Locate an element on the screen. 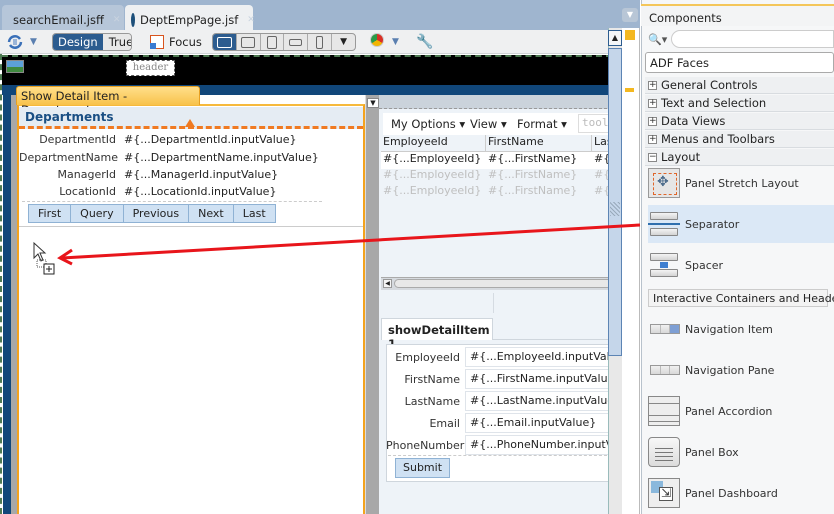 Image resolution: width=834 pixels, height=514 pixels. design-mode-button: Design is located at coordinates (78, 42).